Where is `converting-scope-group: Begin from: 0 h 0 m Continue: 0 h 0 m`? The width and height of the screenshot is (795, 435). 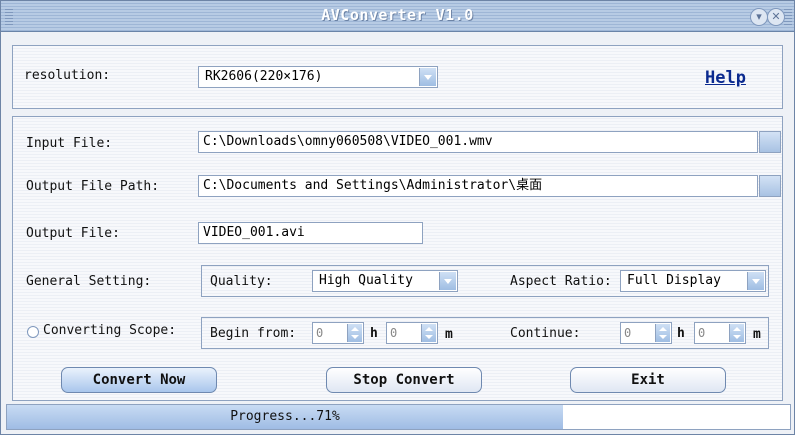
converting-scope-group: Begin from: 0 h 0 m Continue: 0 h 0 m is located at coordinates (485, 333).